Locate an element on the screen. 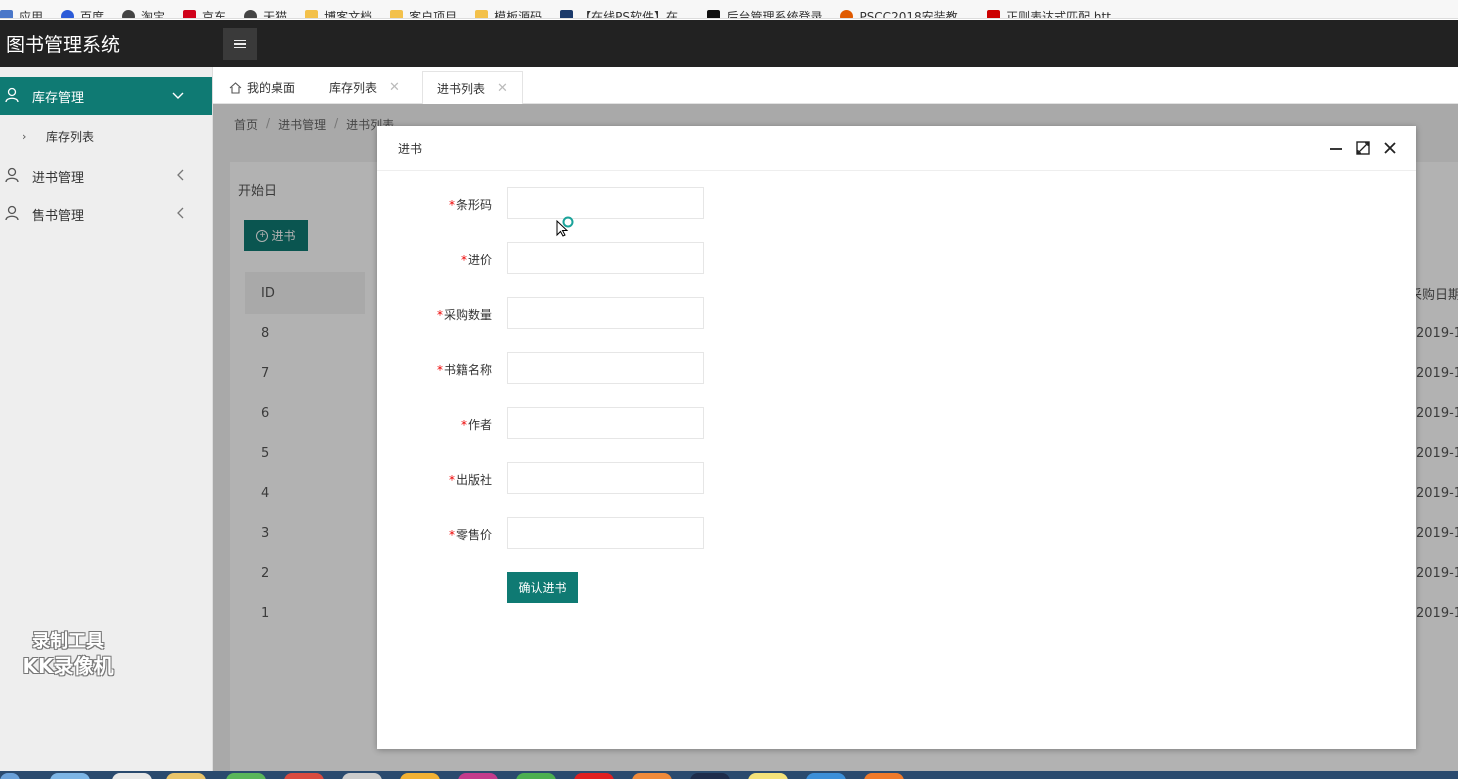 This screenshot has width=1458, height=779. jd-icon is located at coordinates (190, 14).